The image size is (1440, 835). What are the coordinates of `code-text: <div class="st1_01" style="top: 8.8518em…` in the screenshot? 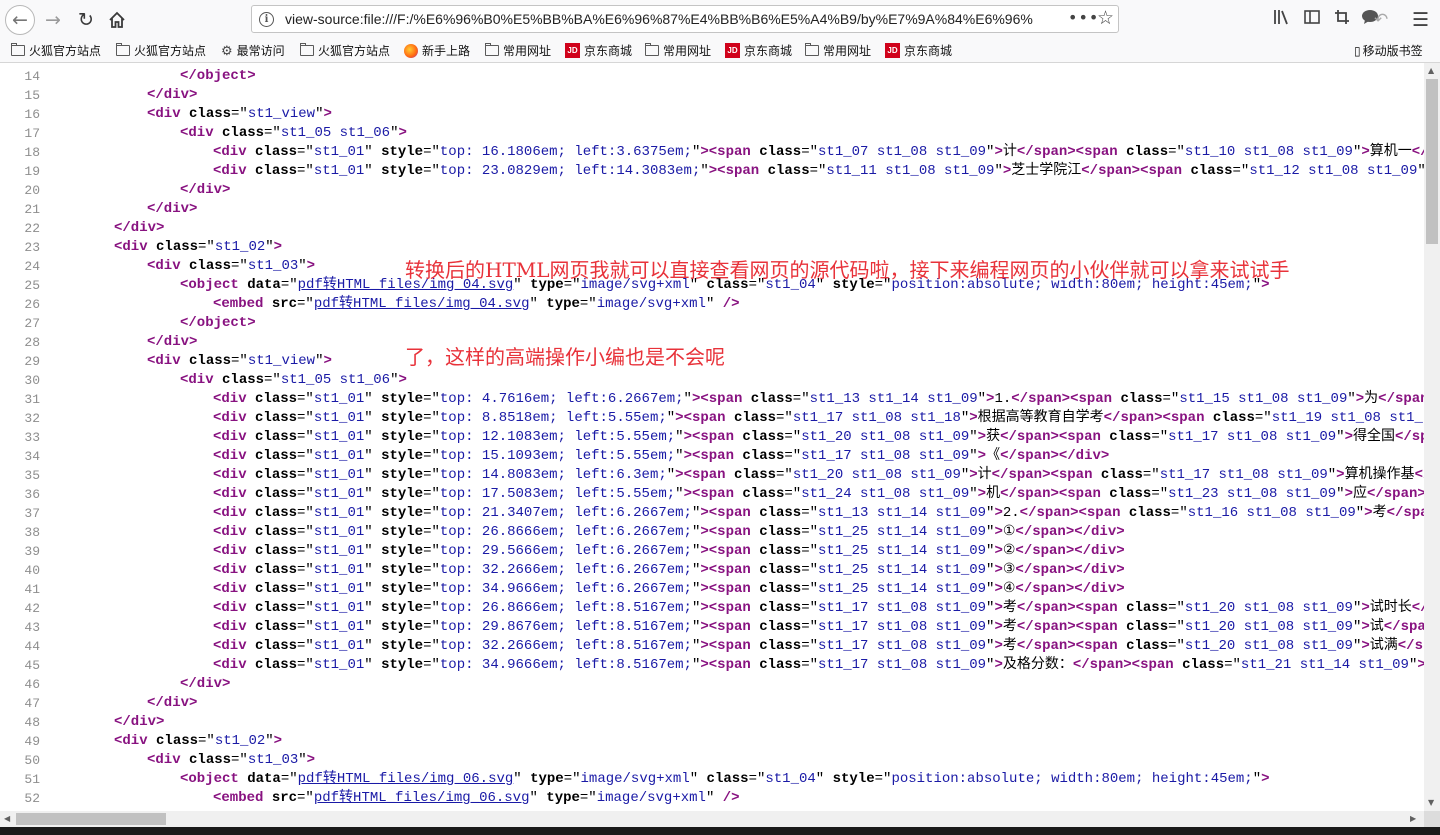 It's located at (818, 418).